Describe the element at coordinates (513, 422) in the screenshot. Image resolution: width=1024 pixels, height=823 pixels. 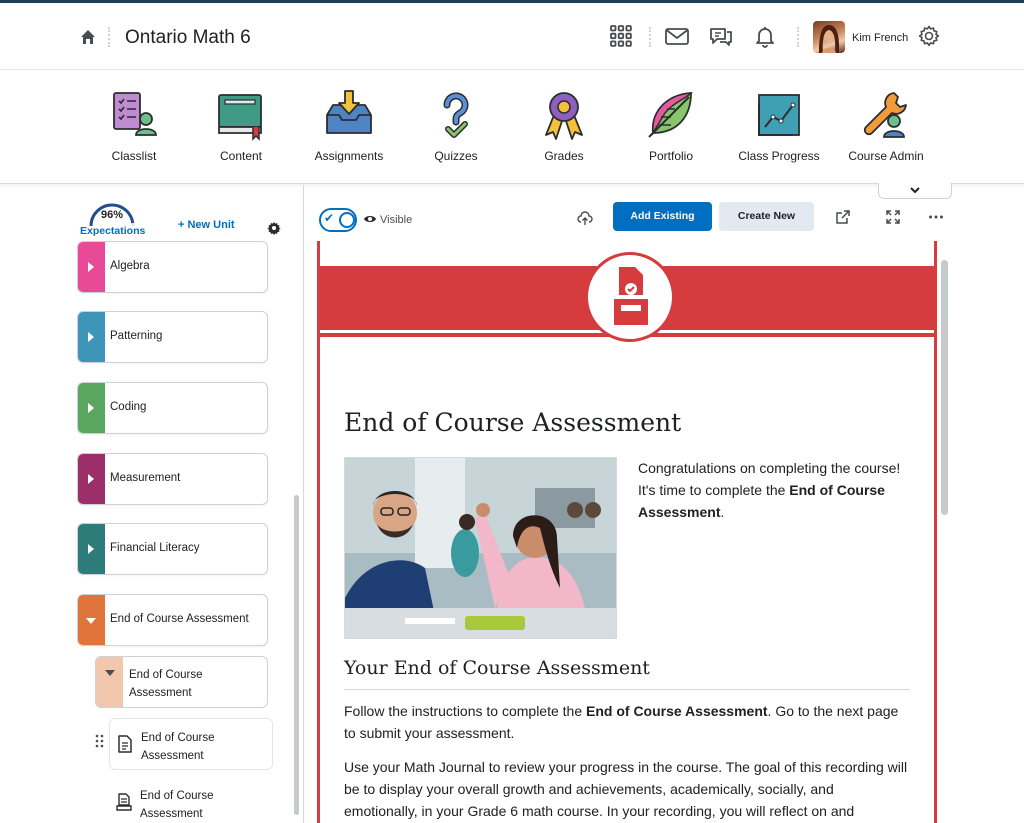
I see `page-title: End of Course Assessment` at that location.